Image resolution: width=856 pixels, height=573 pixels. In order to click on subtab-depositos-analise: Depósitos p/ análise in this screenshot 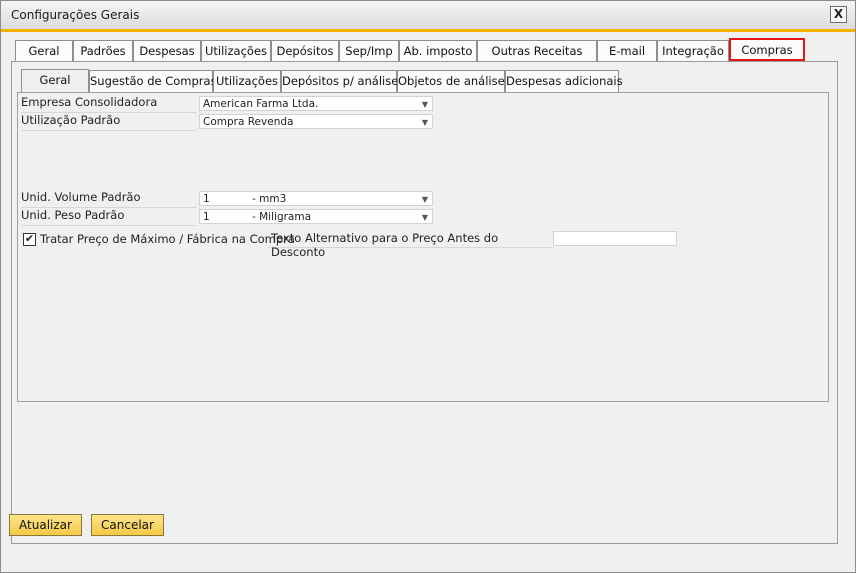, I will do `click(339, 81)`.